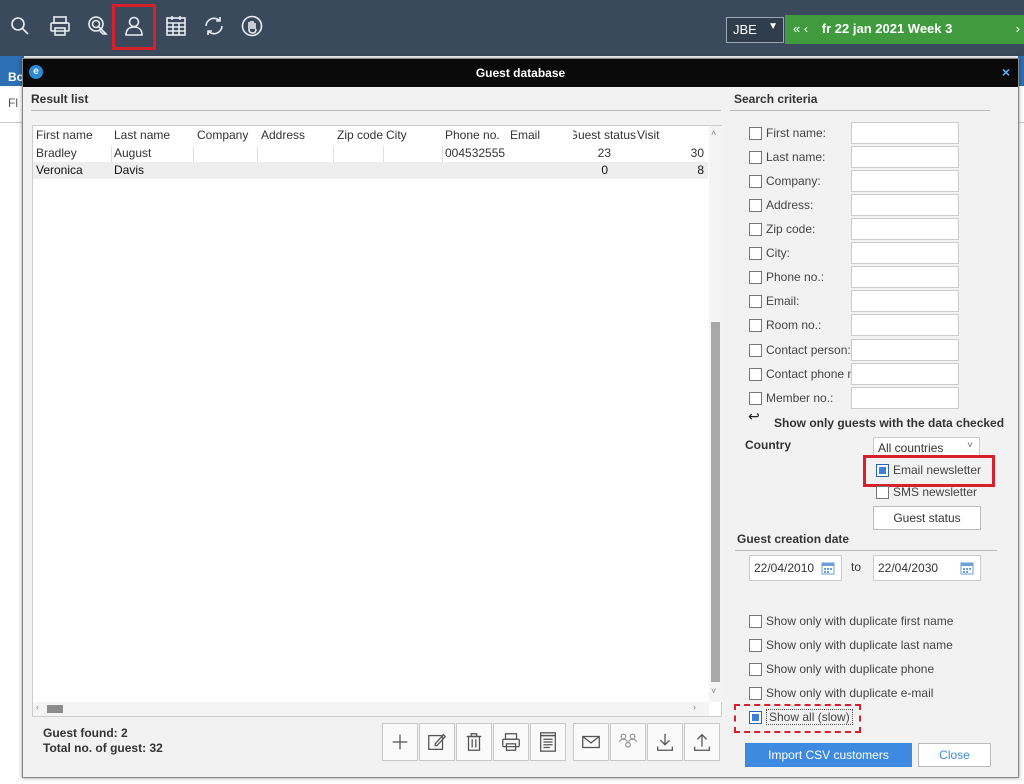  I want to click on criteria-first-name: First name:, so click(804, 134).